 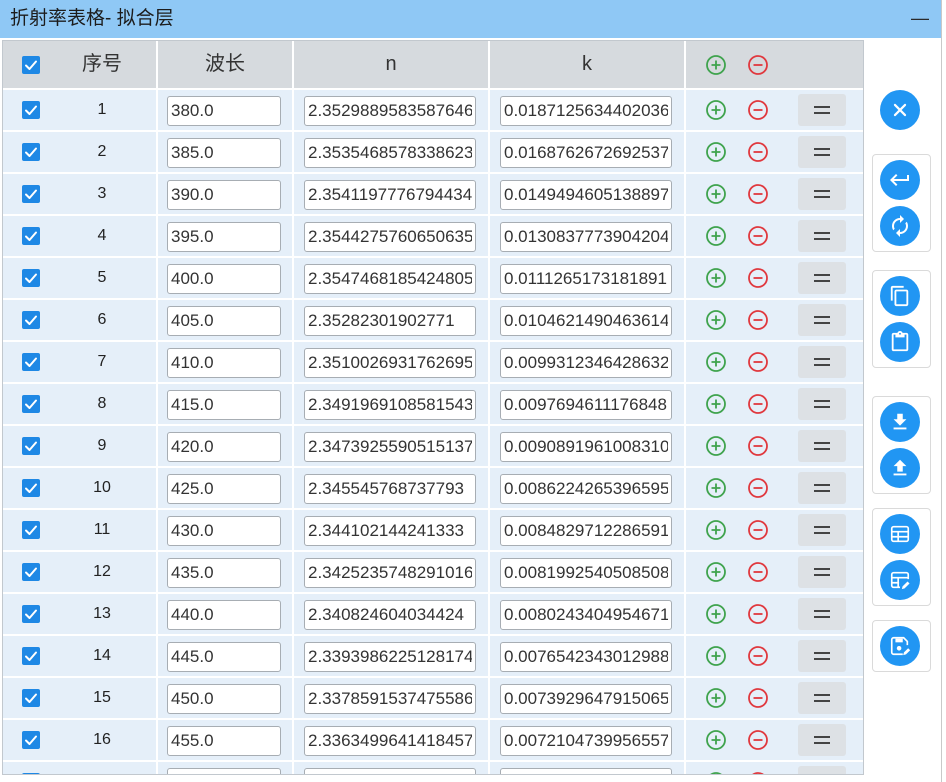 What do you see at coordinates (900, 468) in the screenshot?
I see `upload-button` at bounding box center [900, 468].